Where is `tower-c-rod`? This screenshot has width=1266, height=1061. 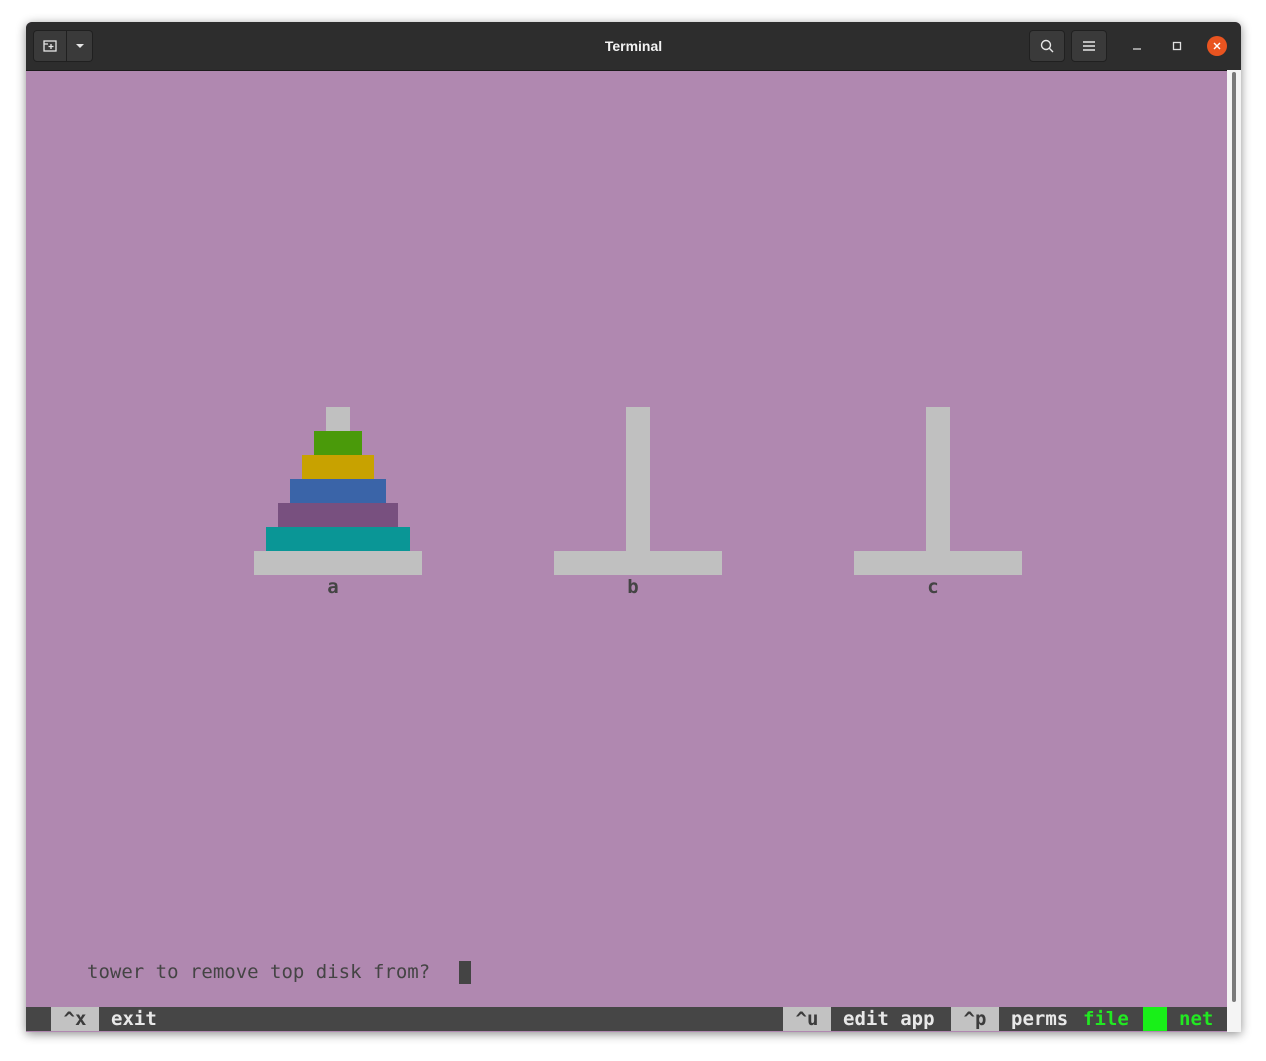
tower-c-rod is located at coordinates (938, 479).